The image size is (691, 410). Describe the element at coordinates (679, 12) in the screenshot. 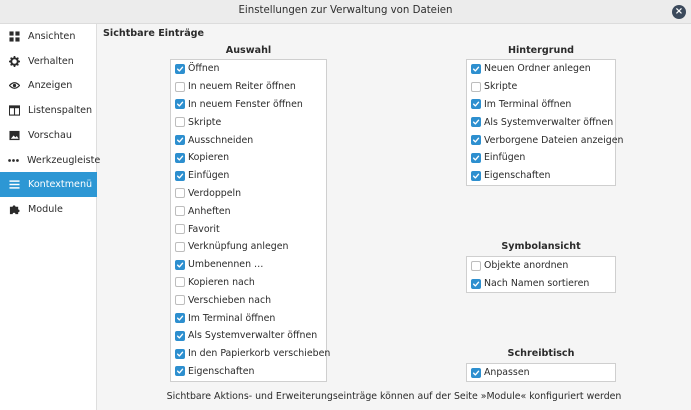

I see `close-button: ×` at that location.